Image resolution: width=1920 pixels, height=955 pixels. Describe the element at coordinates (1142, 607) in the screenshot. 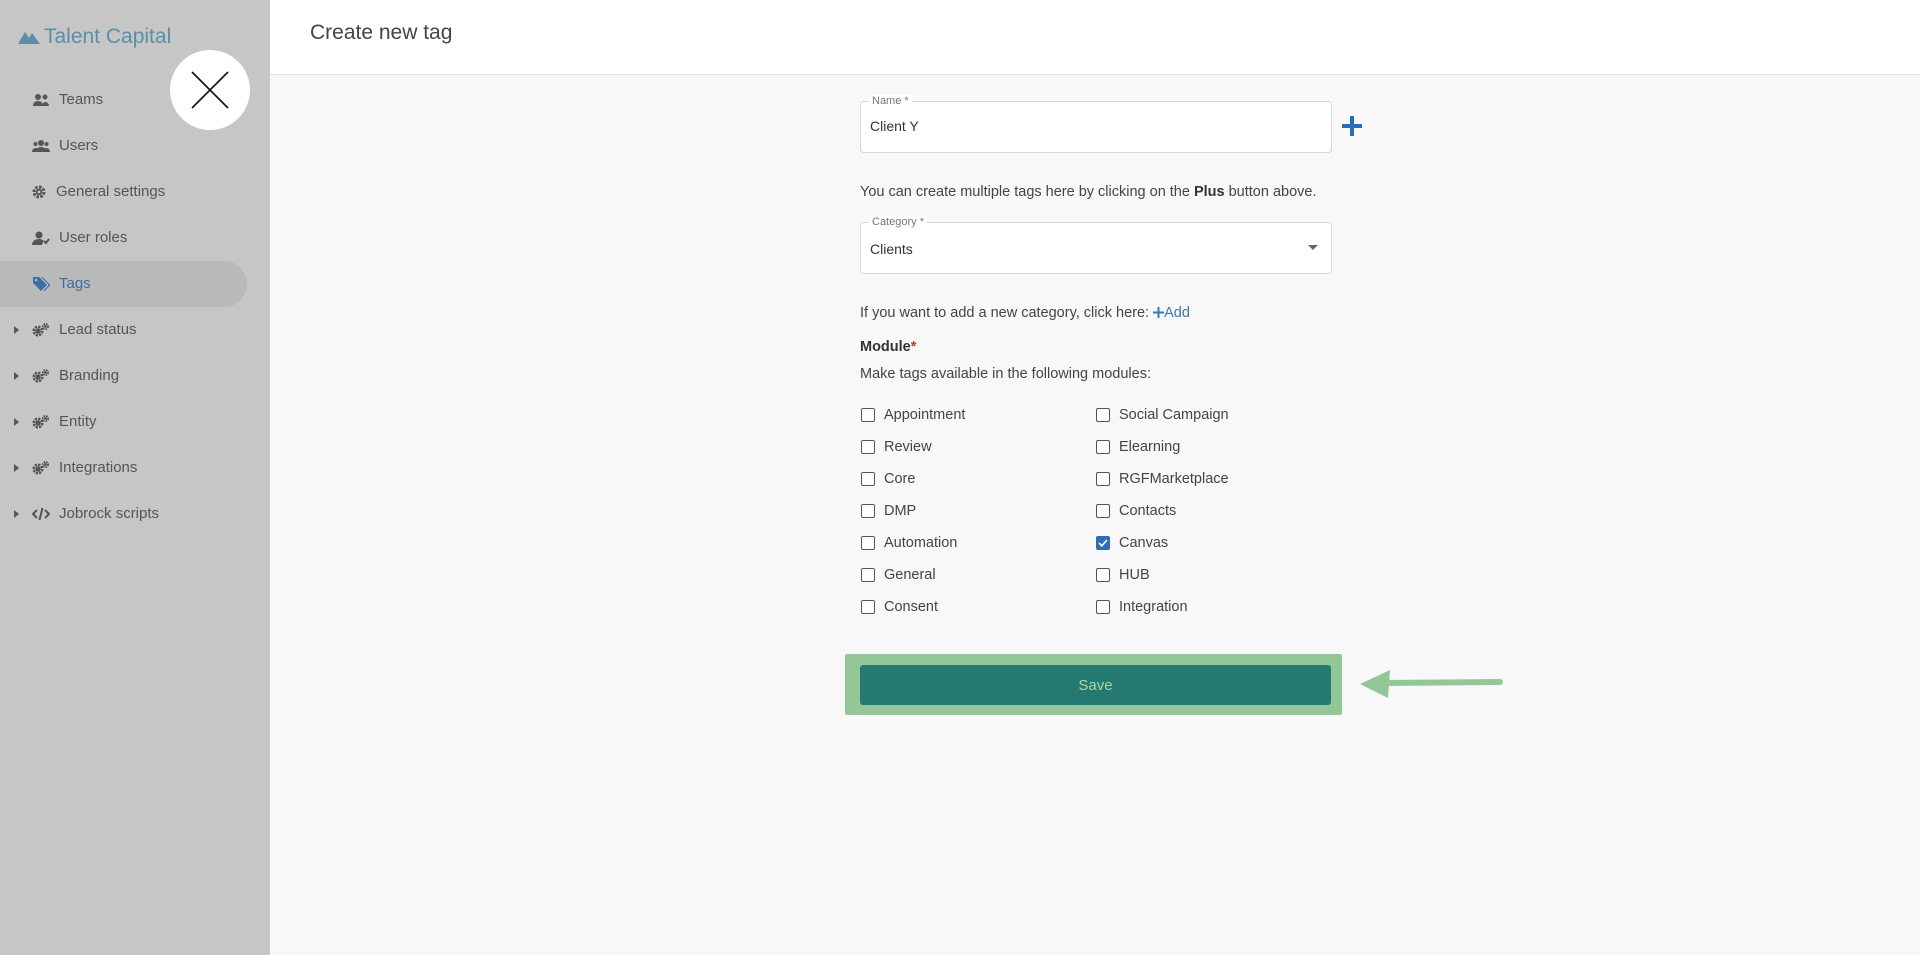

I see `module-checkbox-integration: Integration` at that location.